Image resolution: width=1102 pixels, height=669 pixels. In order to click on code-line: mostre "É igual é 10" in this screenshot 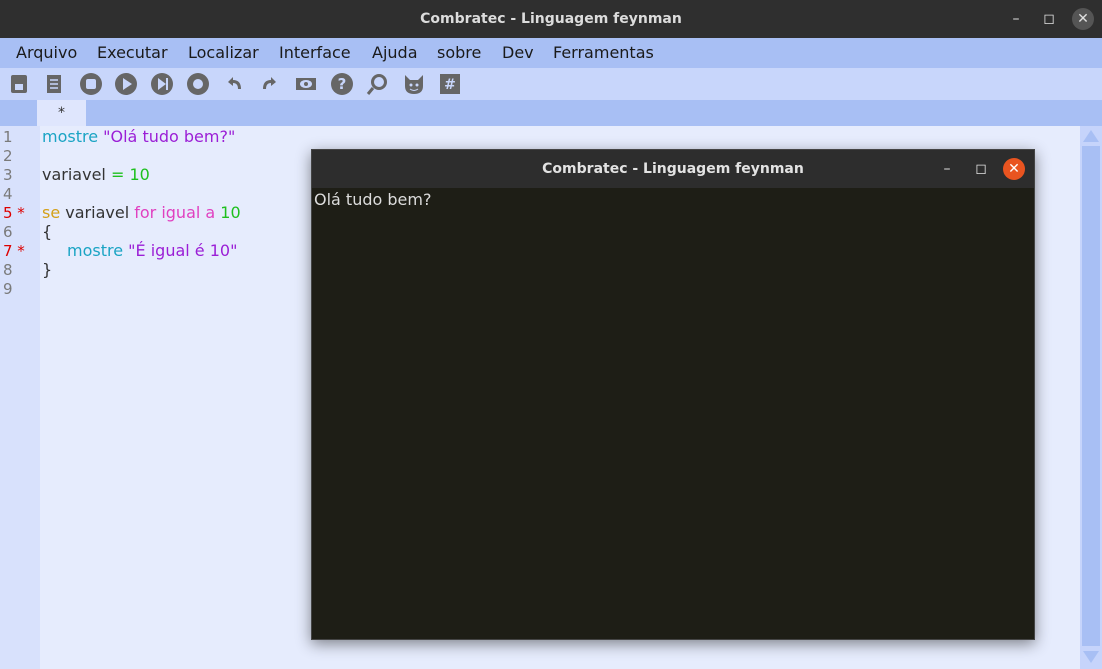, I will do `click(152, 250)`.